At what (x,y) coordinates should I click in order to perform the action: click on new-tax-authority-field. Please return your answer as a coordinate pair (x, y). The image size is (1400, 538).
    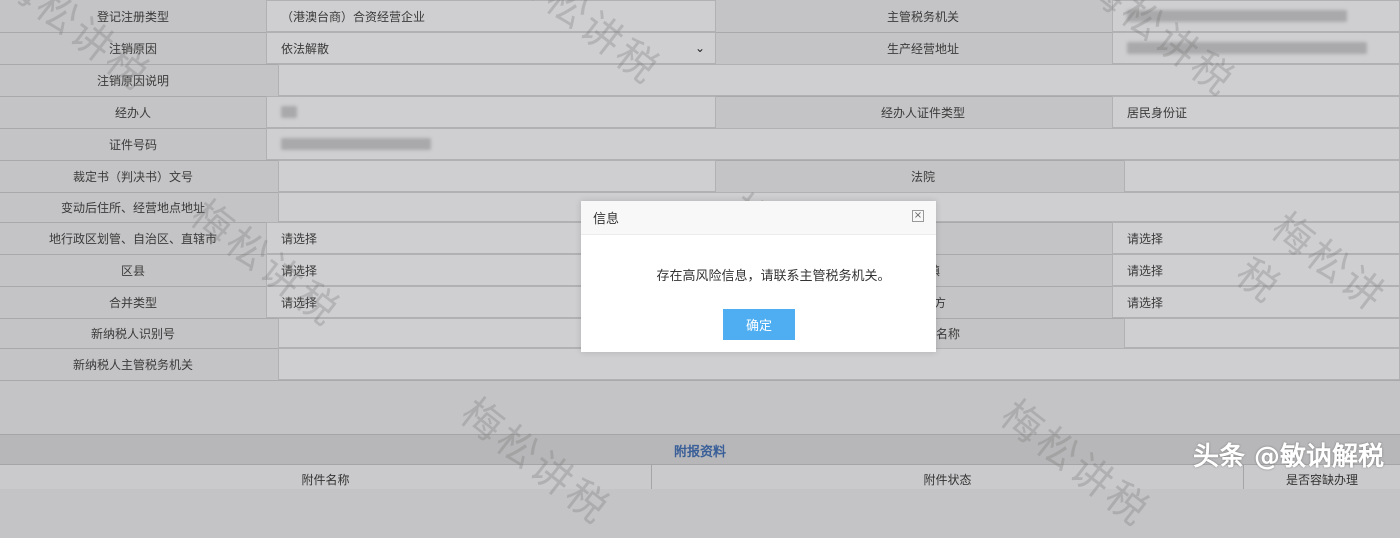
    Looking at the image, I should click on (839, 364).